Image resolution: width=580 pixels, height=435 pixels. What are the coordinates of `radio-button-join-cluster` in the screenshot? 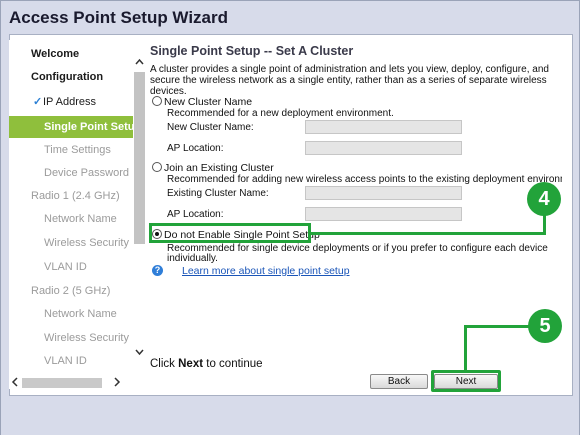 It's located at (157, 167).